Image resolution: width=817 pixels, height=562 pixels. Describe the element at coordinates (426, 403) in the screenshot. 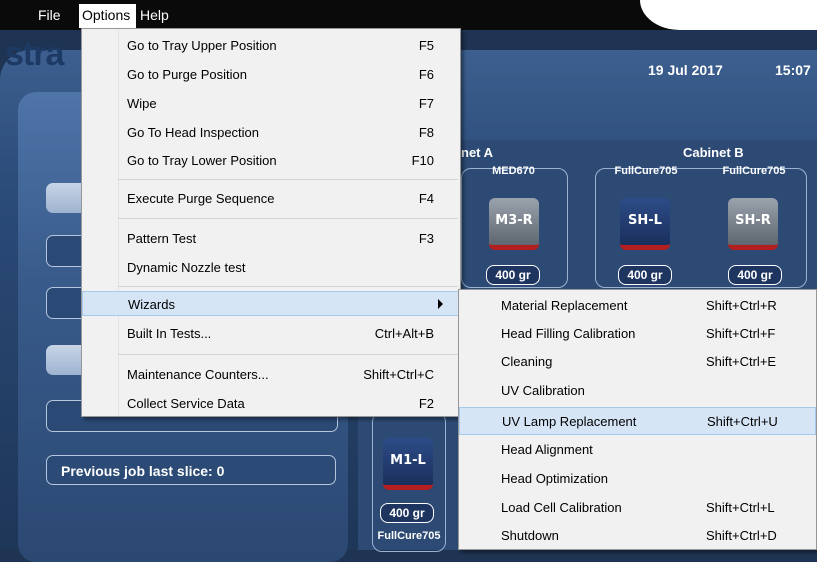

I see `menu-item-shortcut: F2` at that location.